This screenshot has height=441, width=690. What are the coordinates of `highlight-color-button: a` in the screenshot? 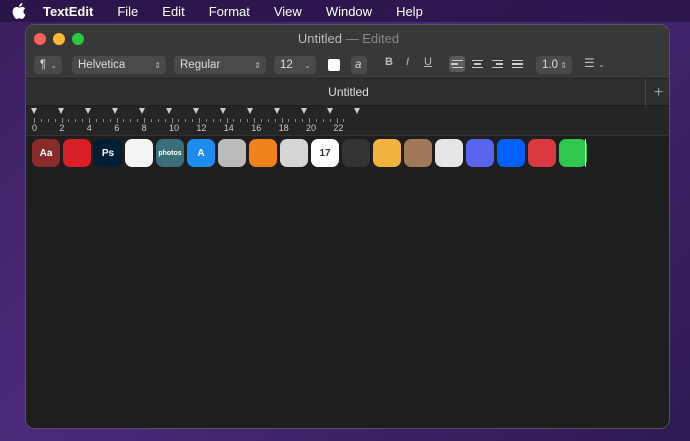 It's located at (359, 65).